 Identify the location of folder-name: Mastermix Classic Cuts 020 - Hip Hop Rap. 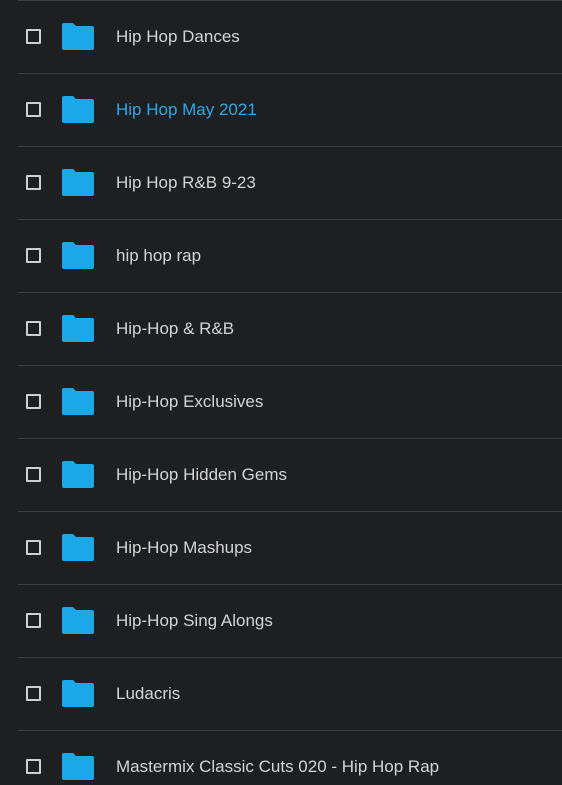
(277, 766).